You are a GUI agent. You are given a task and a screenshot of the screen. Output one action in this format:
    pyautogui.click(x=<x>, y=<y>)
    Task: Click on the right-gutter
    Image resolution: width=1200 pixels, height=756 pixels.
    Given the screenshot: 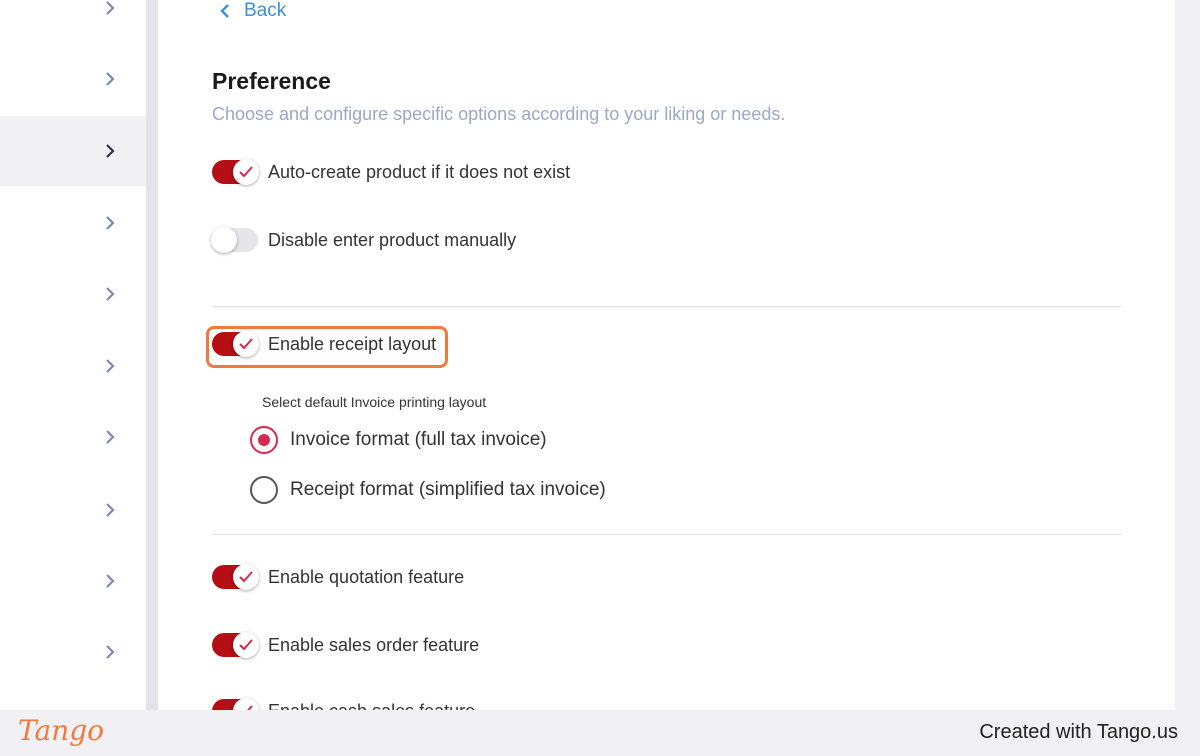 What is the action you would take?
    pyautogui.click(x=1187, y=355)
    